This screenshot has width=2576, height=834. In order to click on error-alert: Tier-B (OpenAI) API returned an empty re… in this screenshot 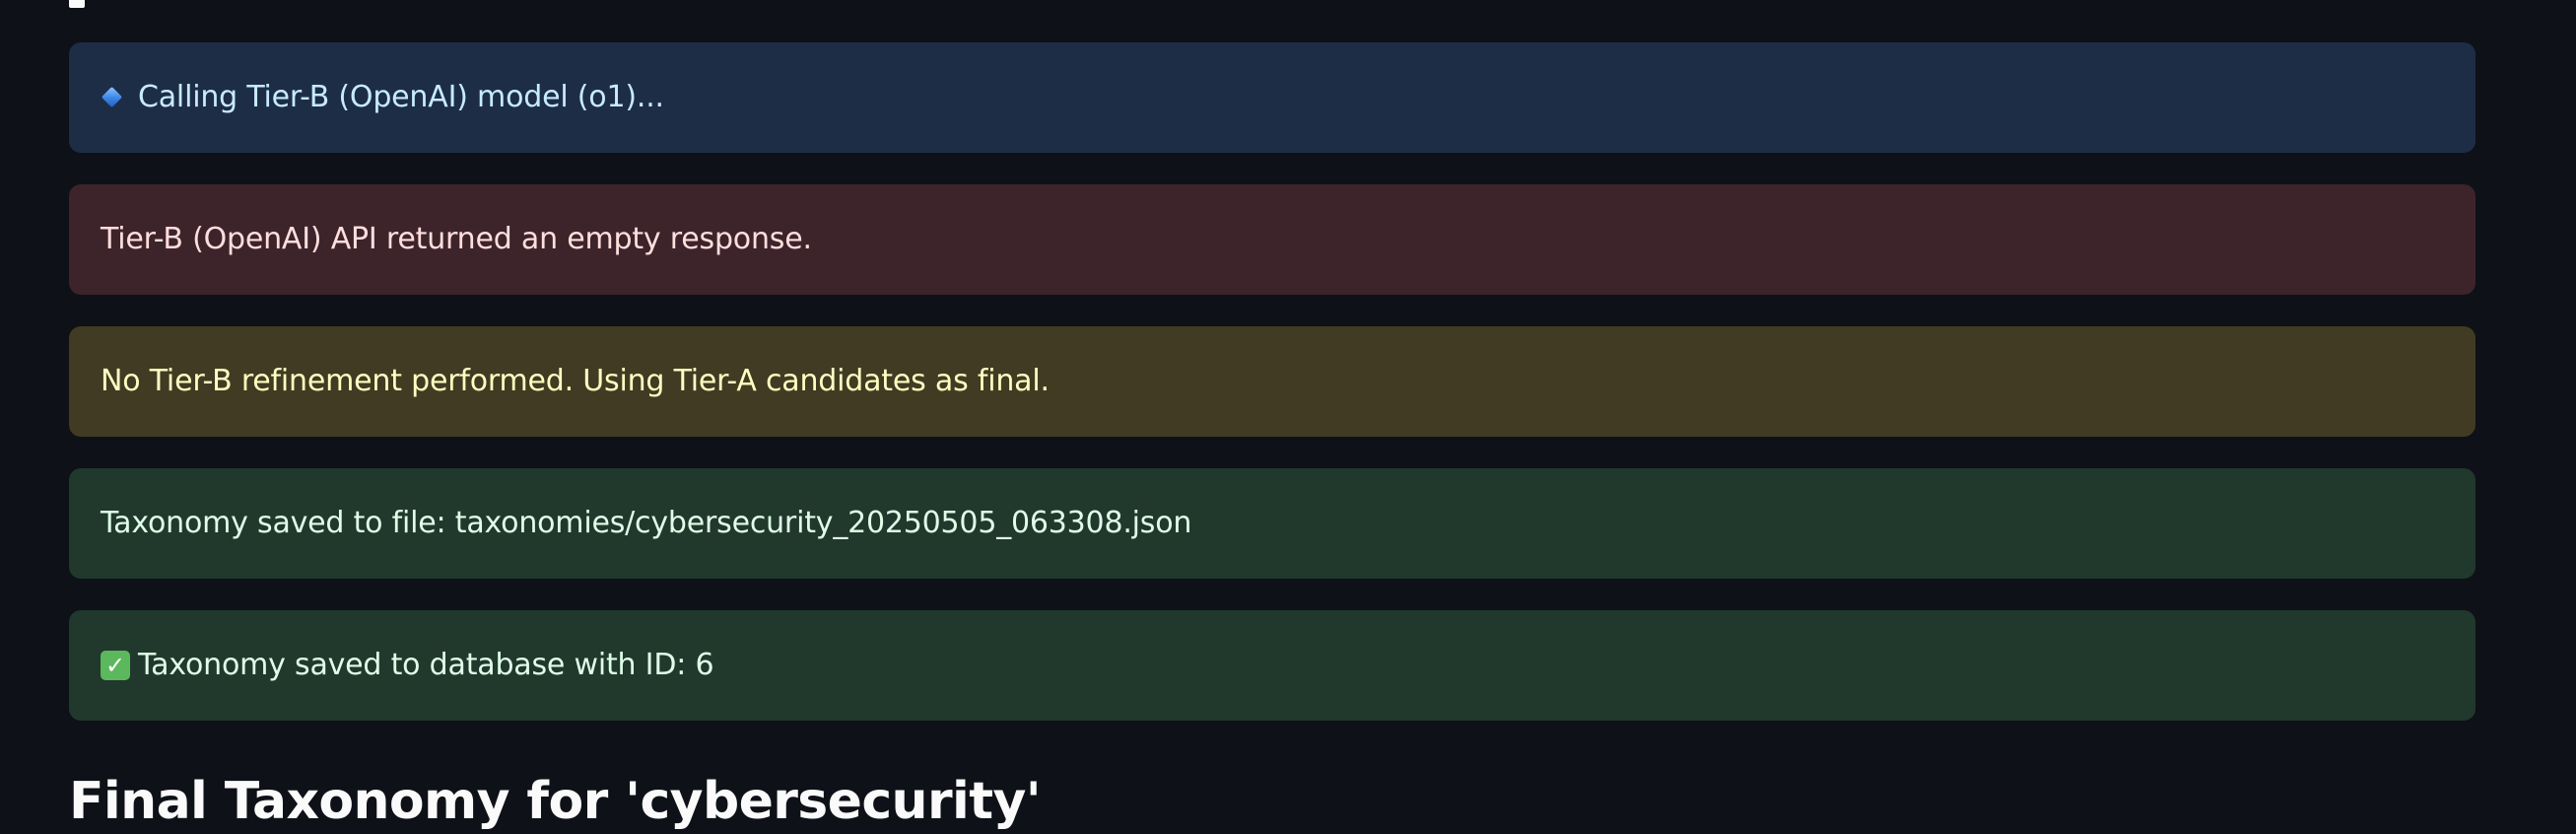, I will do `click(1272, 239)`.